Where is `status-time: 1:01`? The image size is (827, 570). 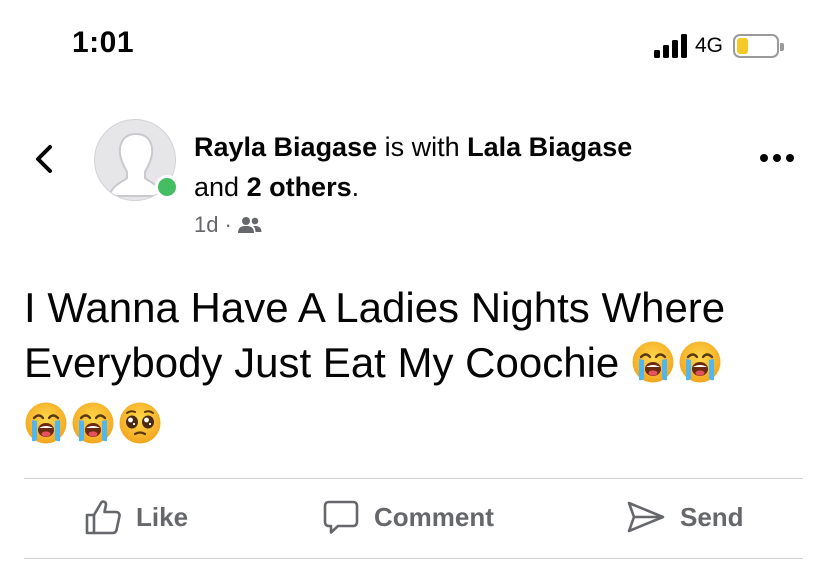 status-time: 1:01 is located at coordinates (103, 42).